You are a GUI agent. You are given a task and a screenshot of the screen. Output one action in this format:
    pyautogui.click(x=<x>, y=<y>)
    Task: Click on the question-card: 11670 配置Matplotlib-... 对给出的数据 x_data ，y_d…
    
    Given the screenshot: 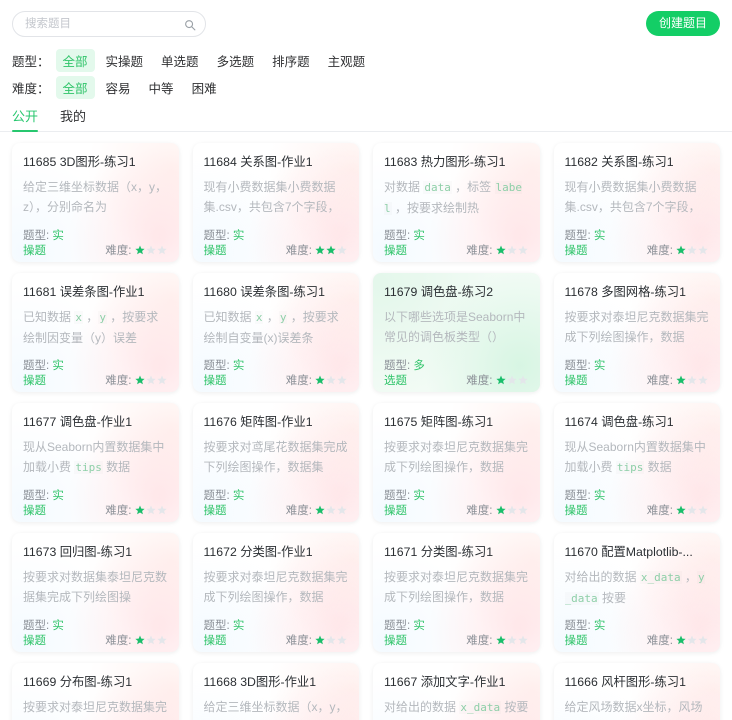 What is the action you would take?
    pyautogui.click(x=637, y=592)
    